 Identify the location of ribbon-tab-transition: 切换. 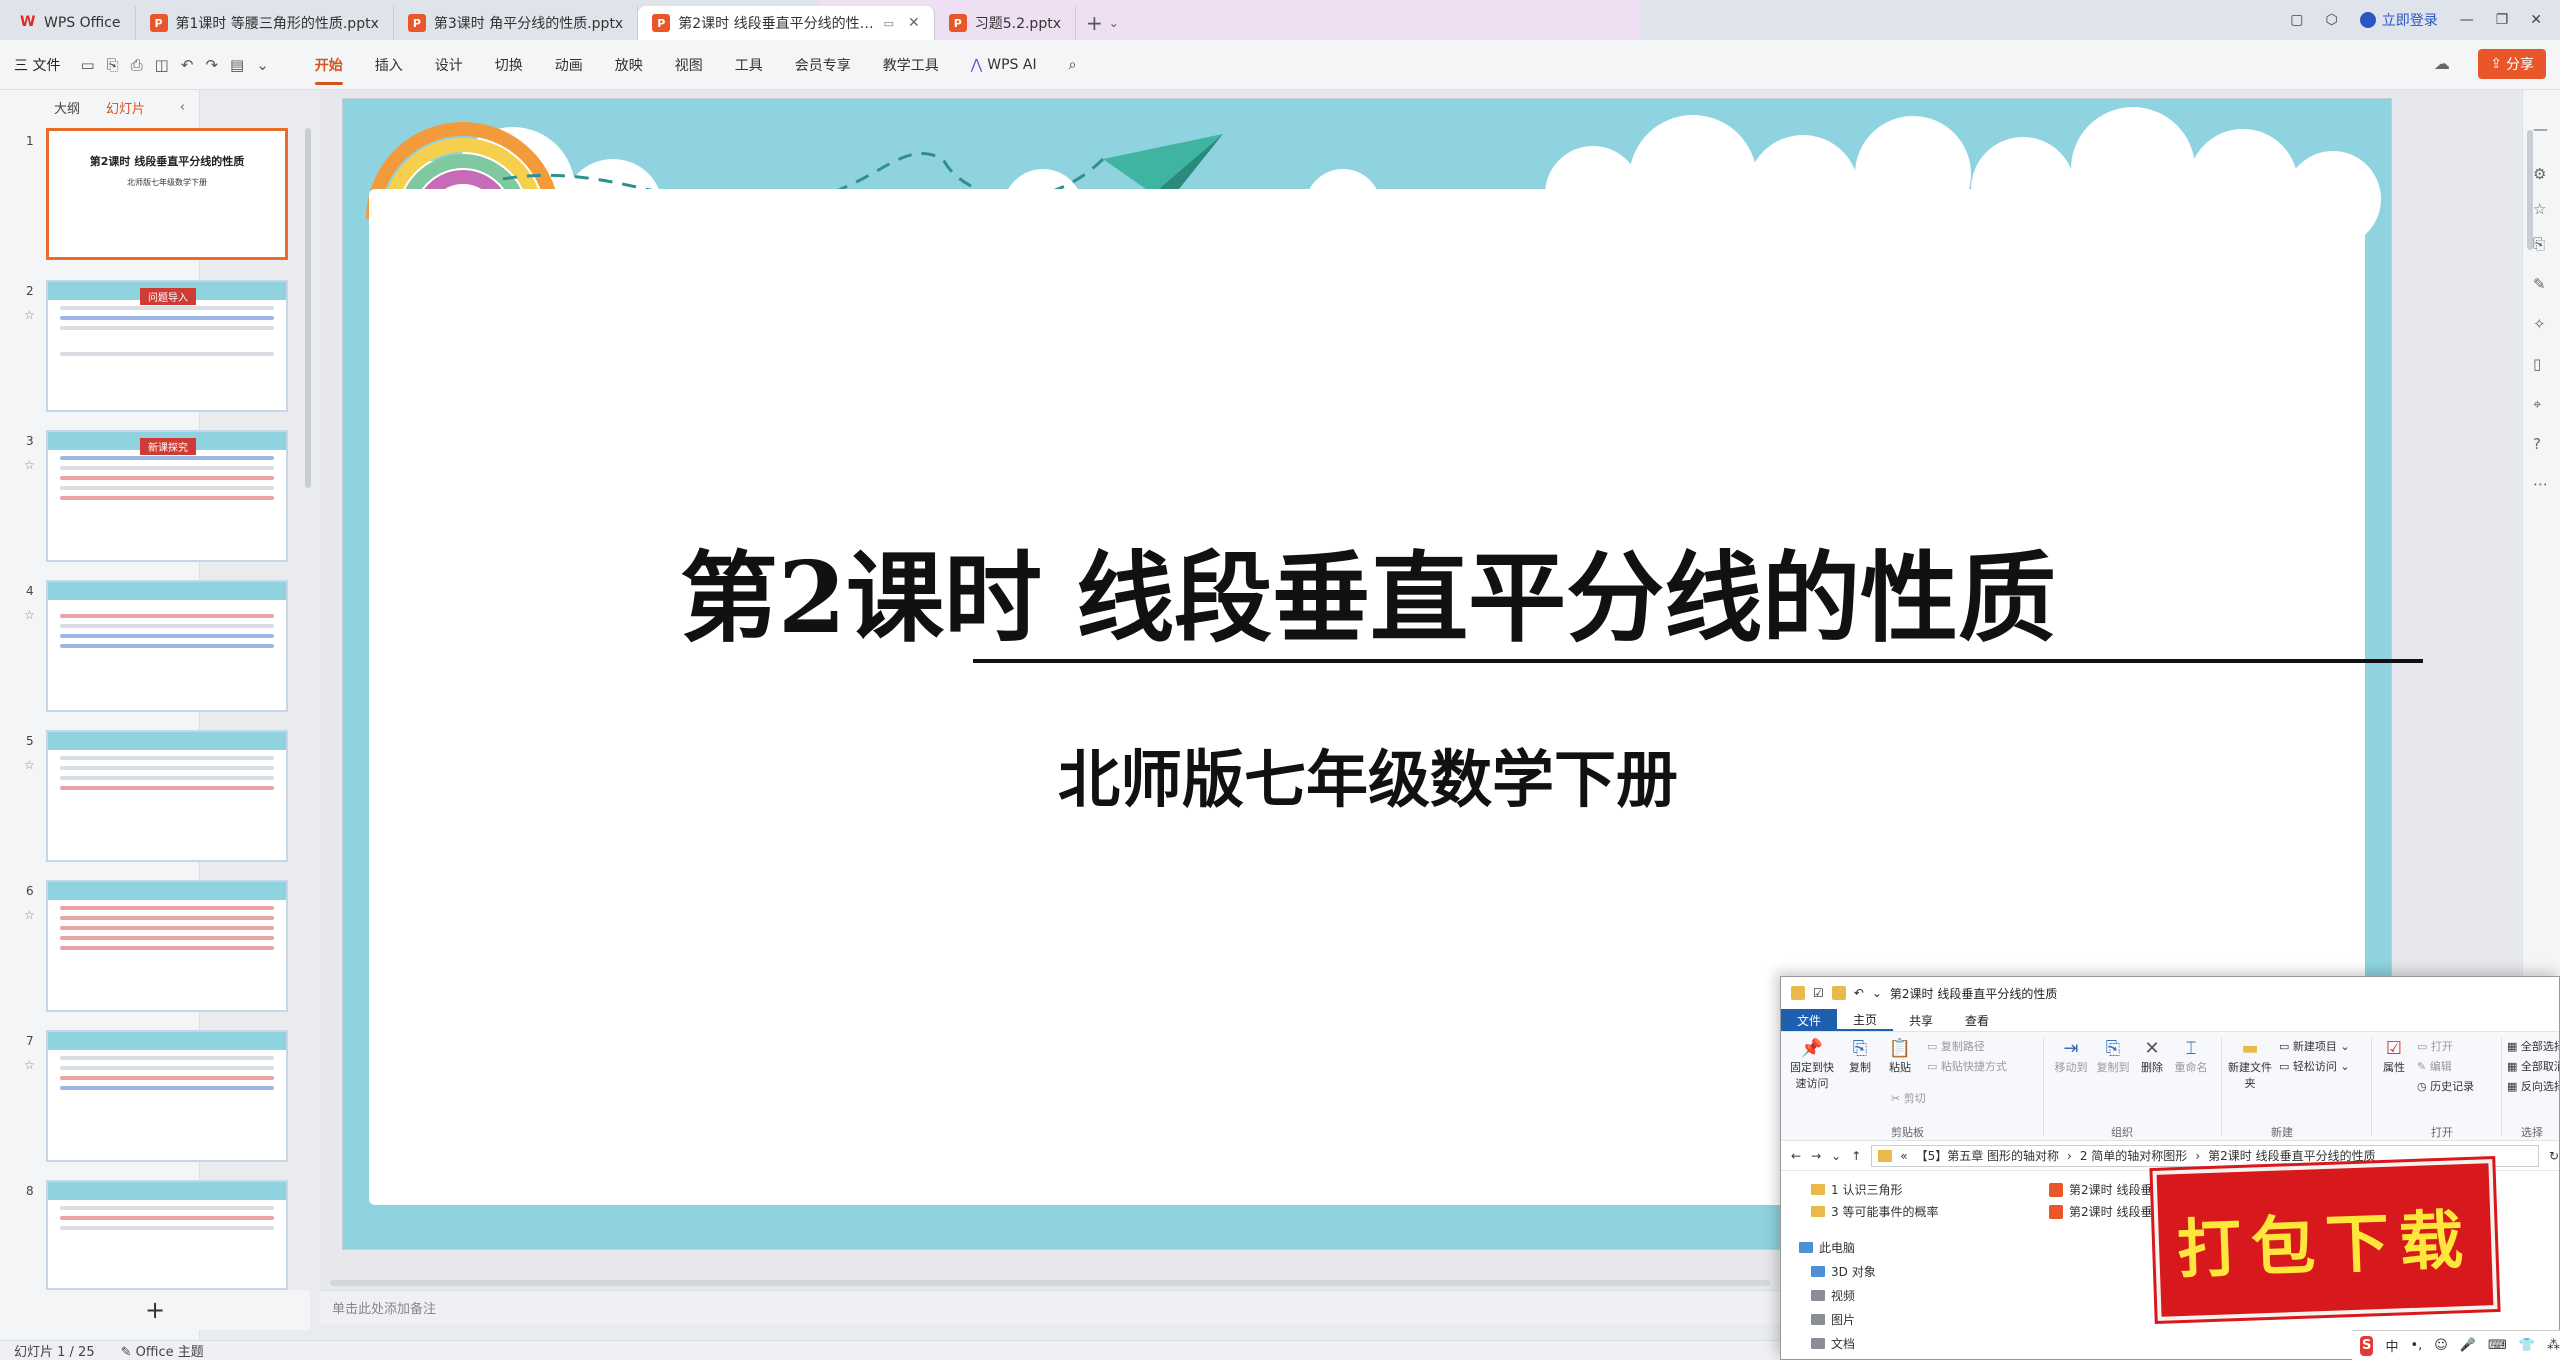
(509, 65).